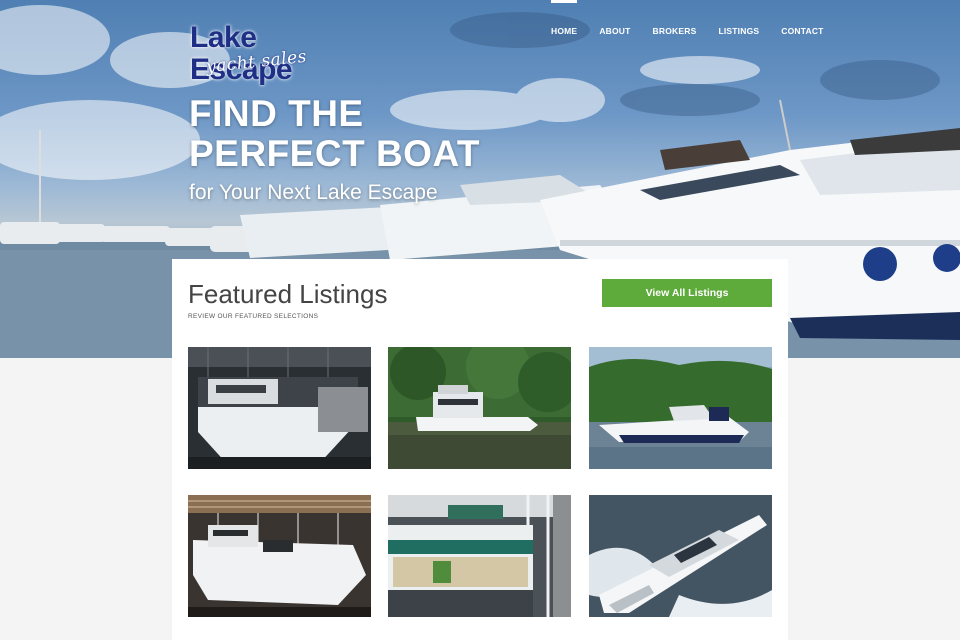 Image resolution: width=960 pixels, height=640 pixels. I want to click on brand-logo: Lake Escape yacht sales, so click(270, 54).